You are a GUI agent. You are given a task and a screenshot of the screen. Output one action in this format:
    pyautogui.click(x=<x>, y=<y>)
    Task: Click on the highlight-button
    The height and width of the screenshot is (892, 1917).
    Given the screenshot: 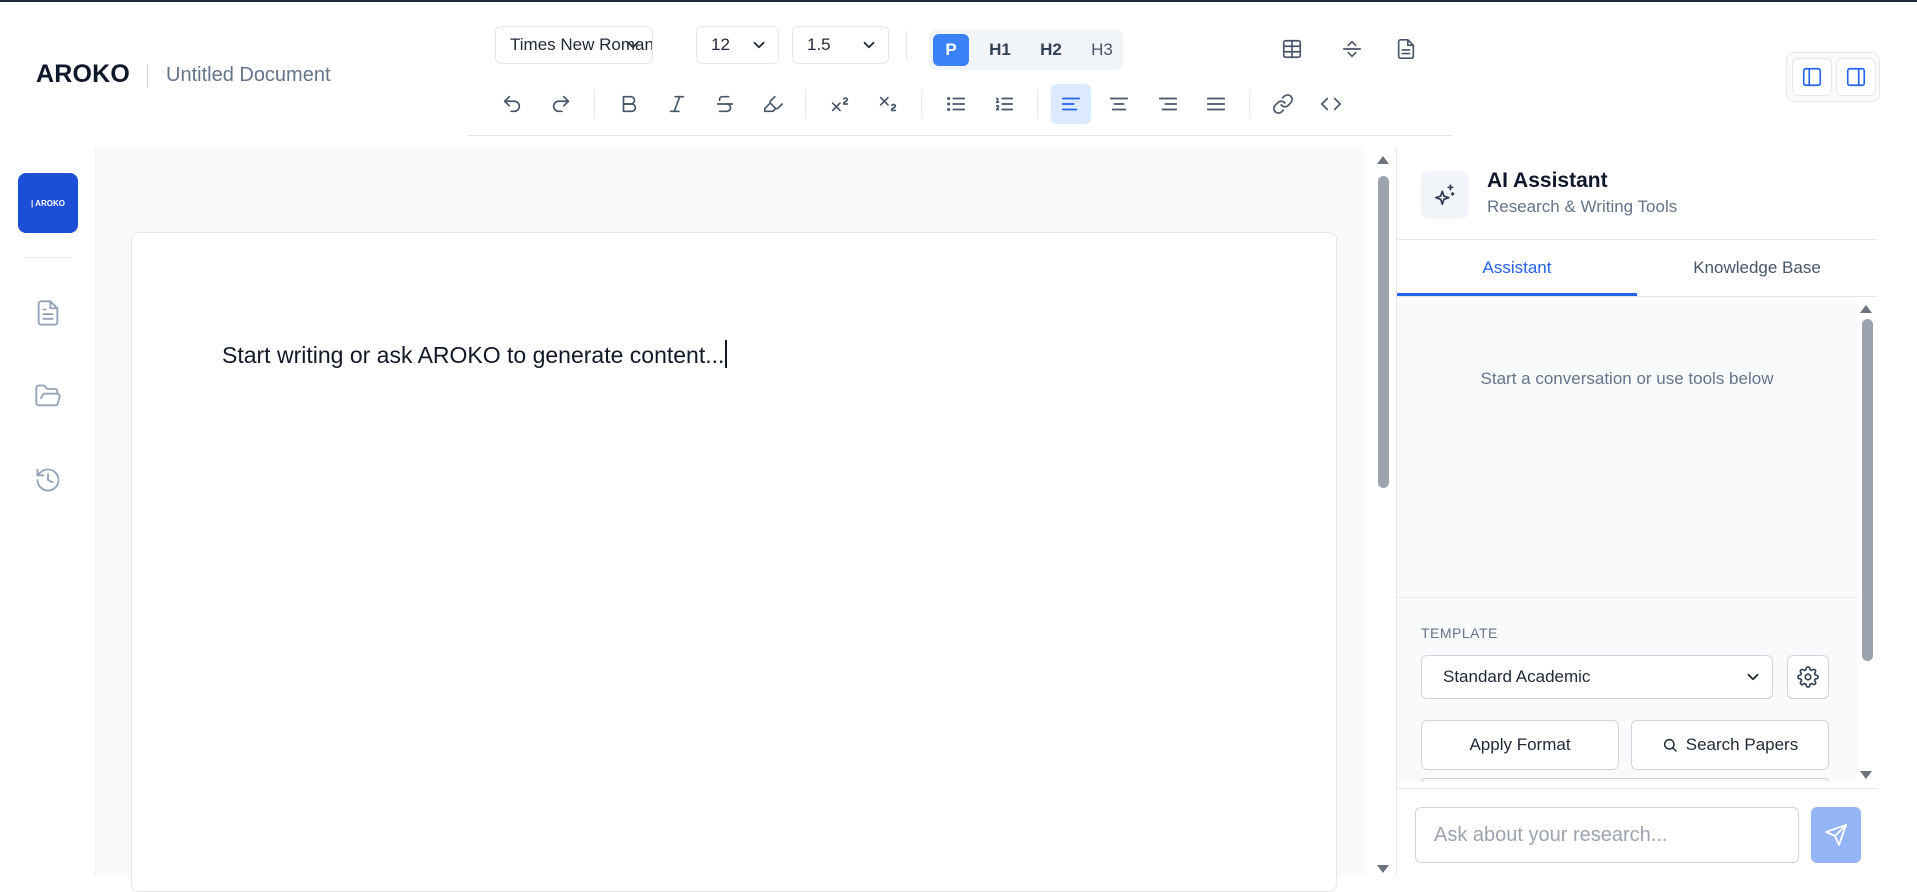 What is the action you would take?
    pyautogui.click(x=773, y=104)
    